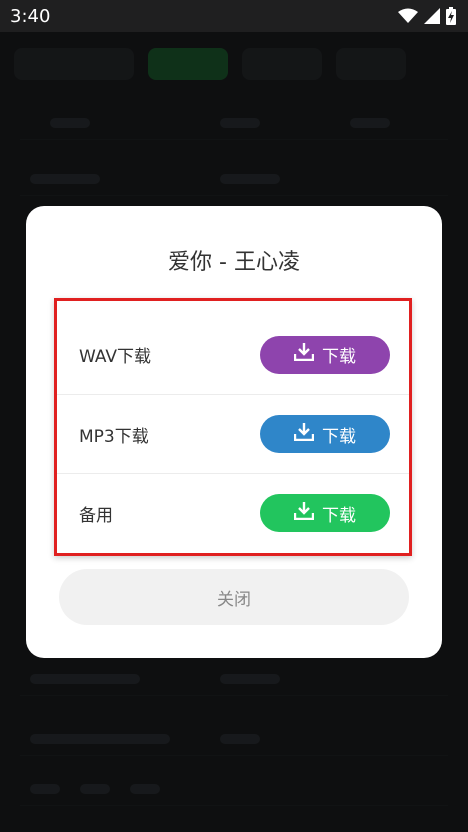 The height and width of the screenshot is (832, 468). I want to click on option-row-backup: 备用 下载, so click(233, 512).